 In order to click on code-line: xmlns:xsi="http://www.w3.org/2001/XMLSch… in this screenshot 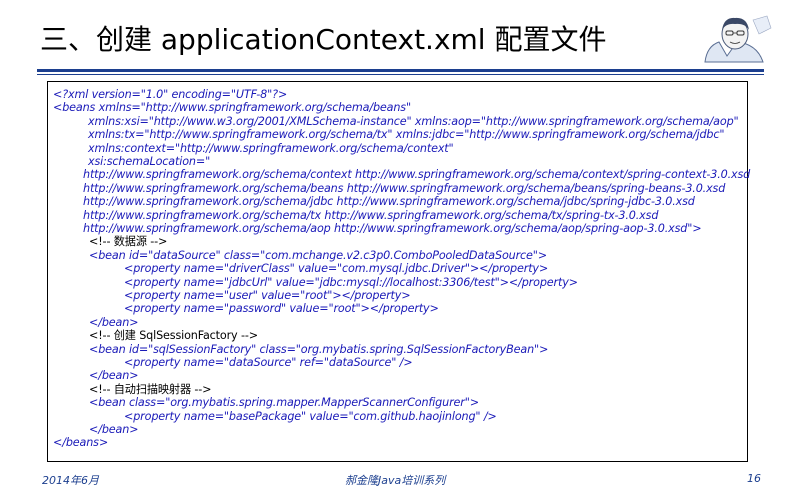, I will do `click(413, 121)`.